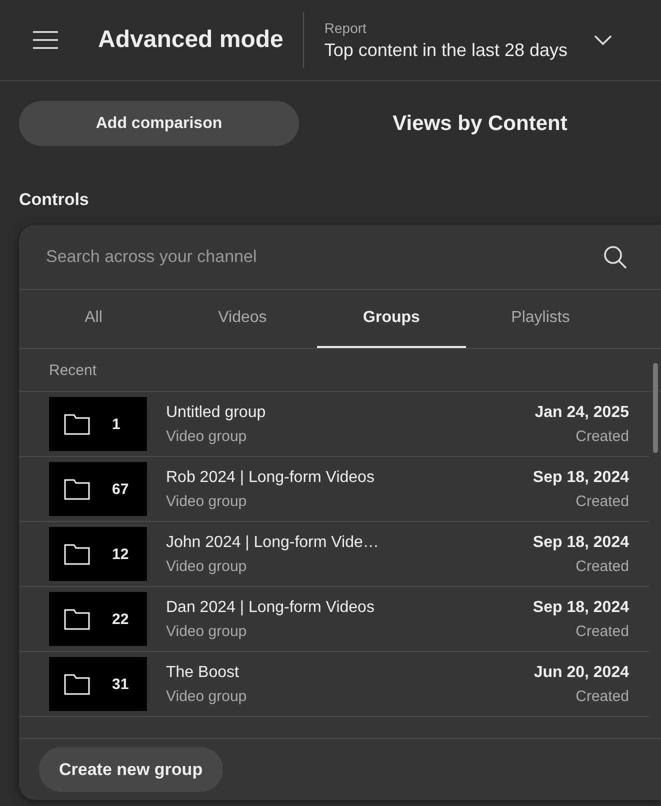  I want to click on chart-heading: Views by Content, so click(480, 124).